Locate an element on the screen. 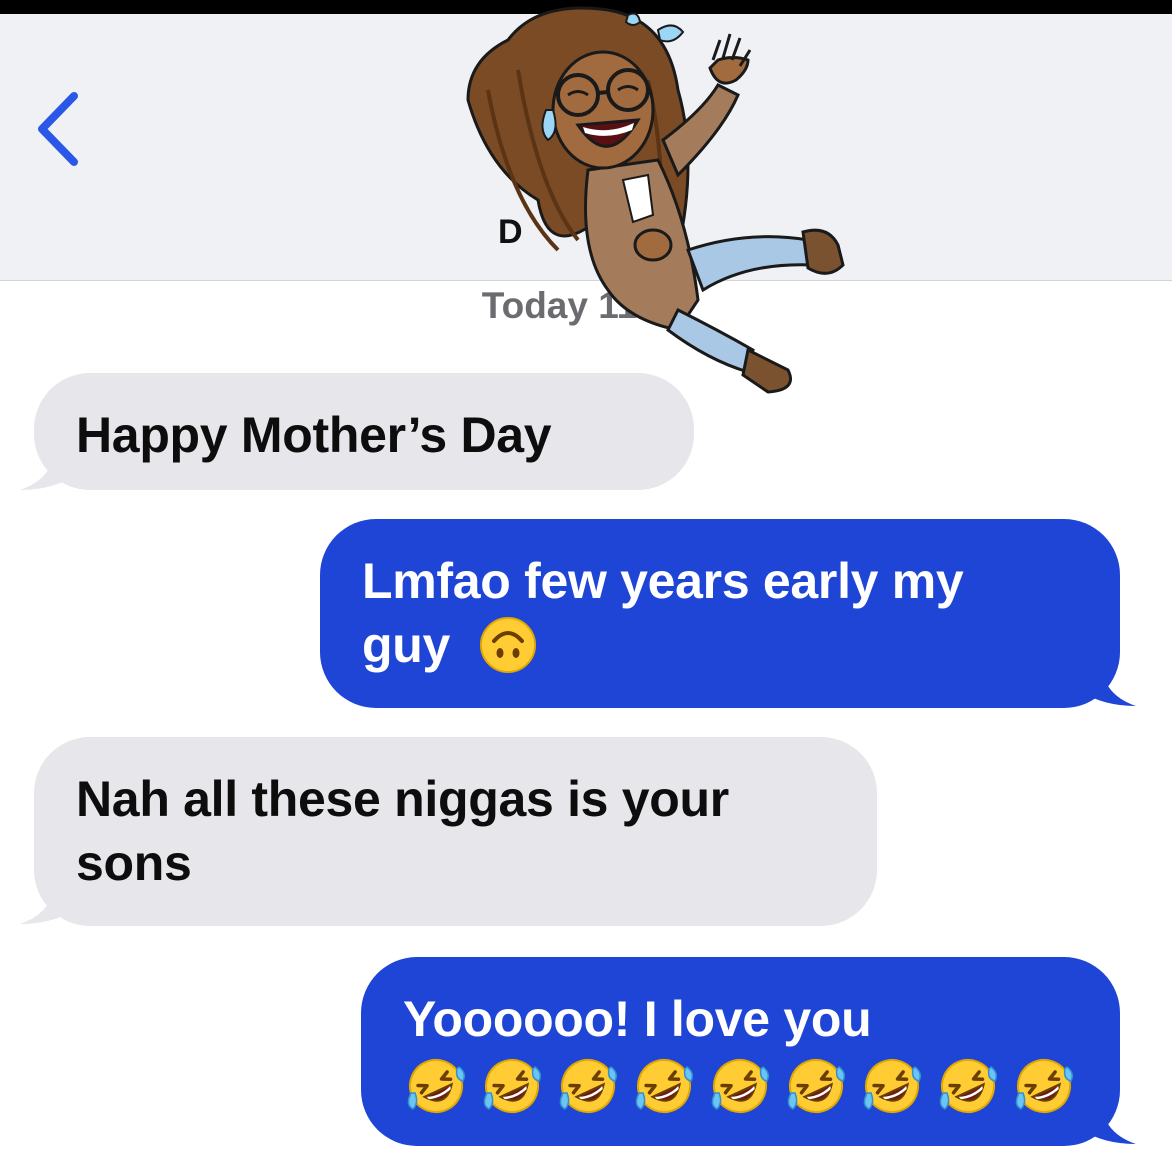  message-text: Nah all these niggas is your is located at coordinates (402, 799).